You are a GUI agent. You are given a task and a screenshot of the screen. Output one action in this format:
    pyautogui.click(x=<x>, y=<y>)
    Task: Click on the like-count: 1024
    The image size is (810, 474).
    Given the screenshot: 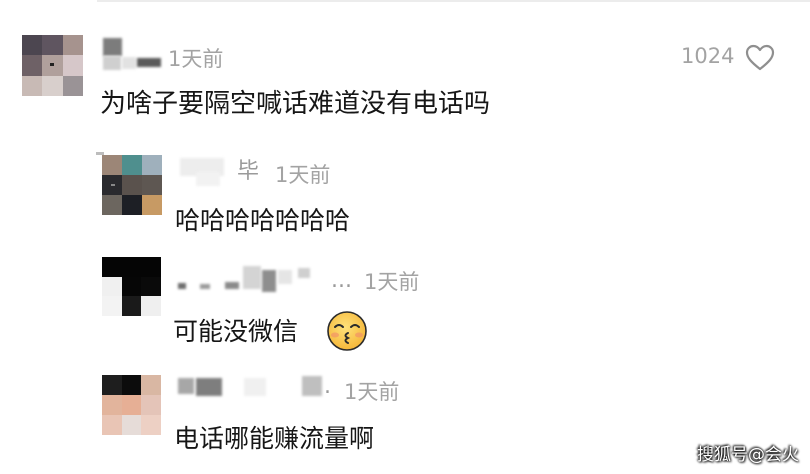 What is the action you would take?
    pyautogui.click(x=708, y=56)
    